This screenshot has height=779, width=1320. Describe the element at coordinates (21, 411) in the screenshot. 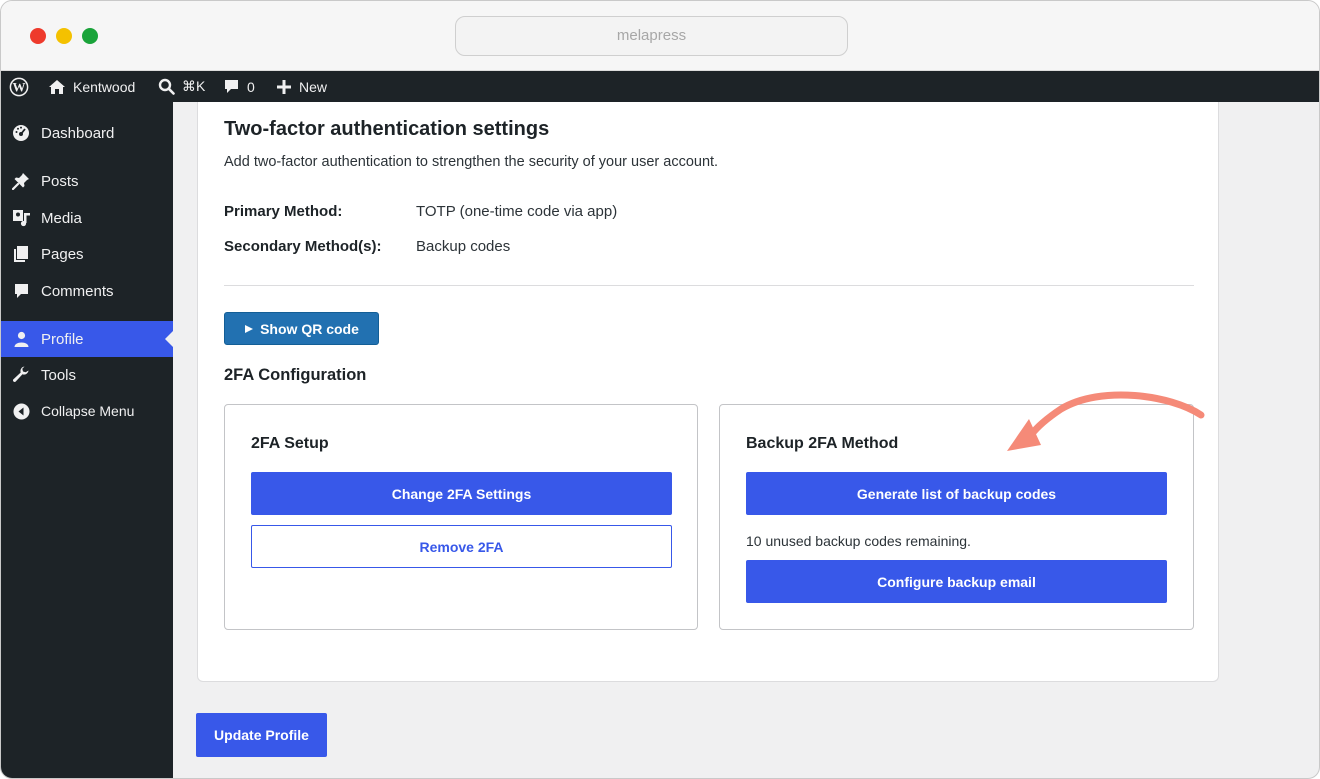

I see `collapse-icon` at that location.